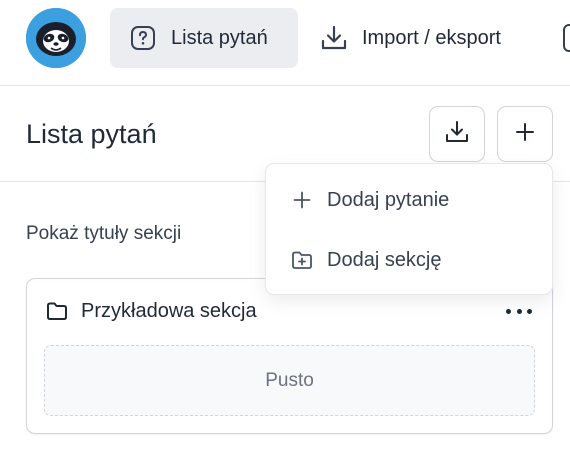 Image resolution: width=570 pixels, height=458 pixels. I want to click on add-button, so click(525, 134).